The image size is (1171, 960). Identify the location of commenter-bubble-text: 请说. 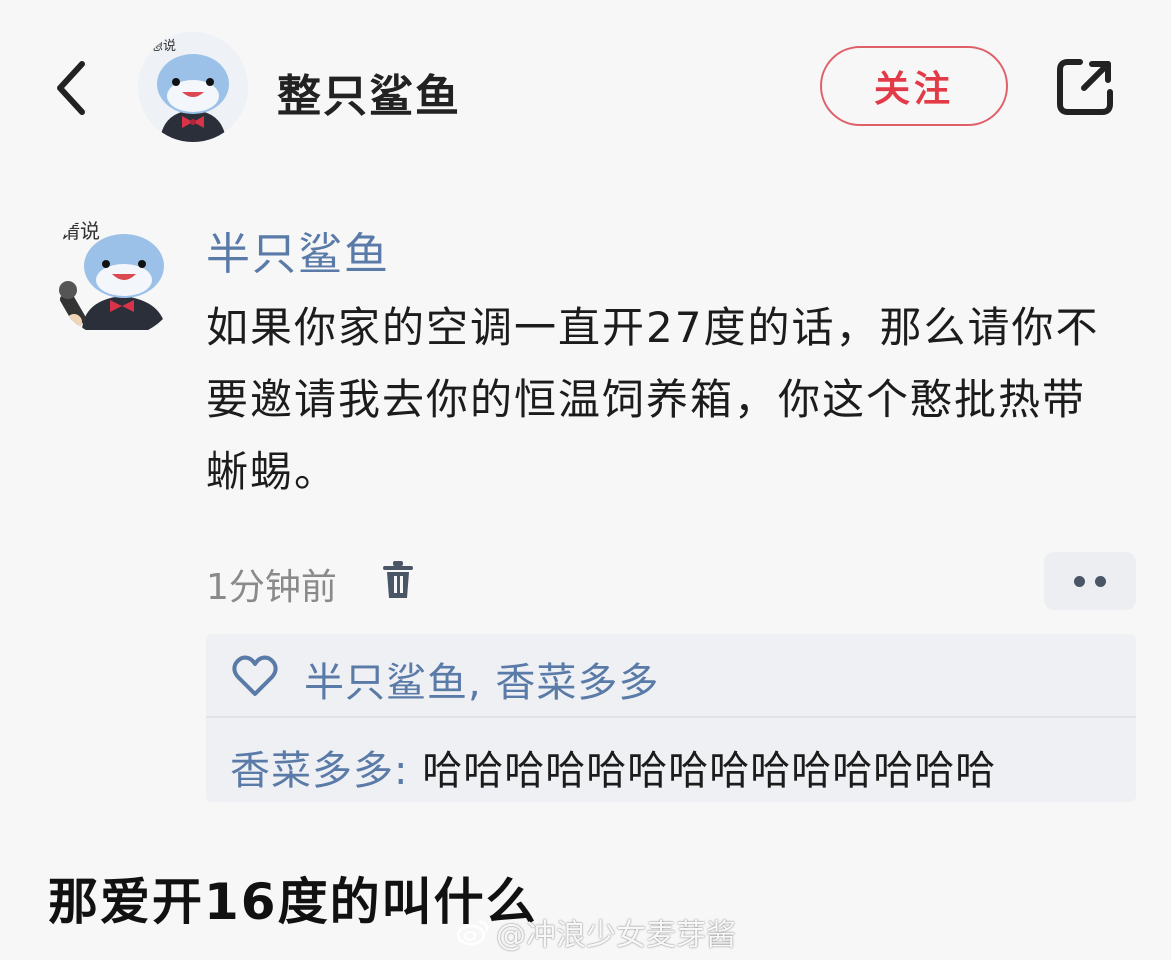
(80, 231).